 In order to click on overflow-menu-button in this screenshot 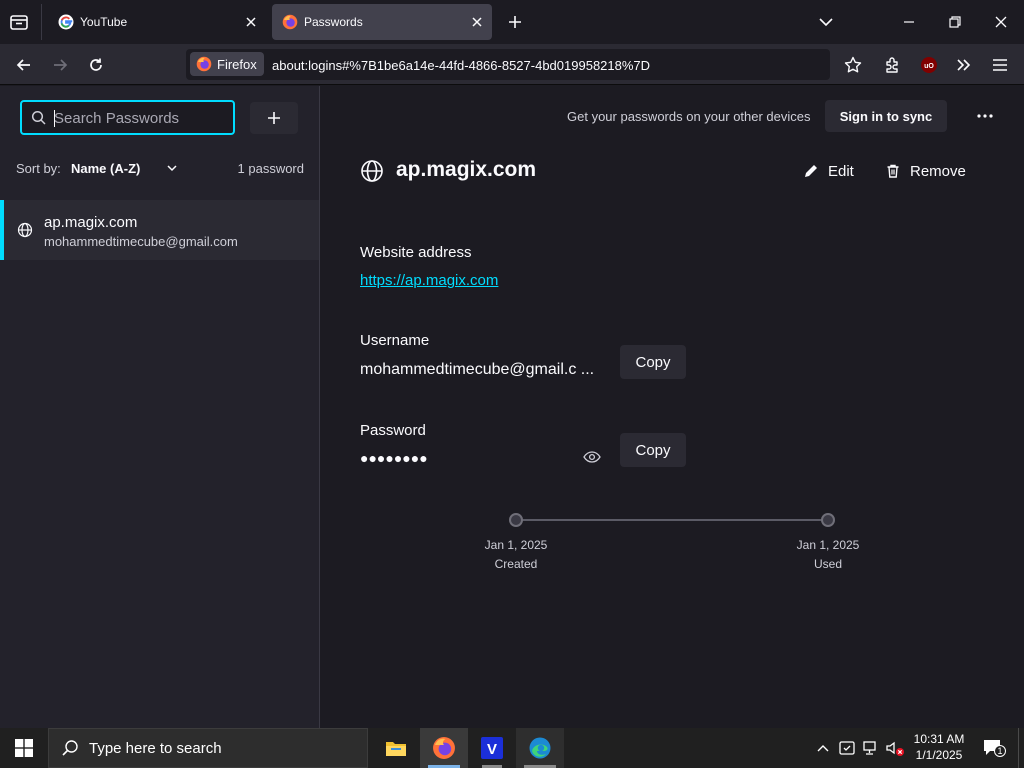, I will do `click(964, 65)`.